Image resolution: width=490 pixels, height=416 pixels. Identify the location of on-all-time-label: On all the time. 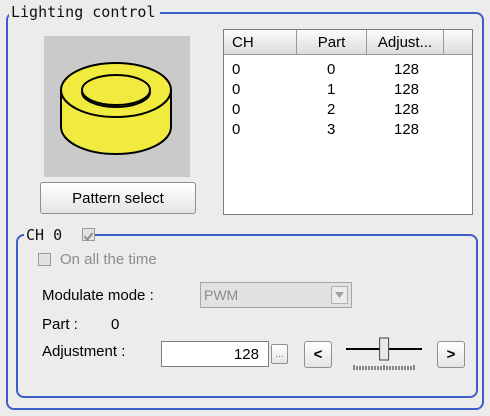
(108, 259).